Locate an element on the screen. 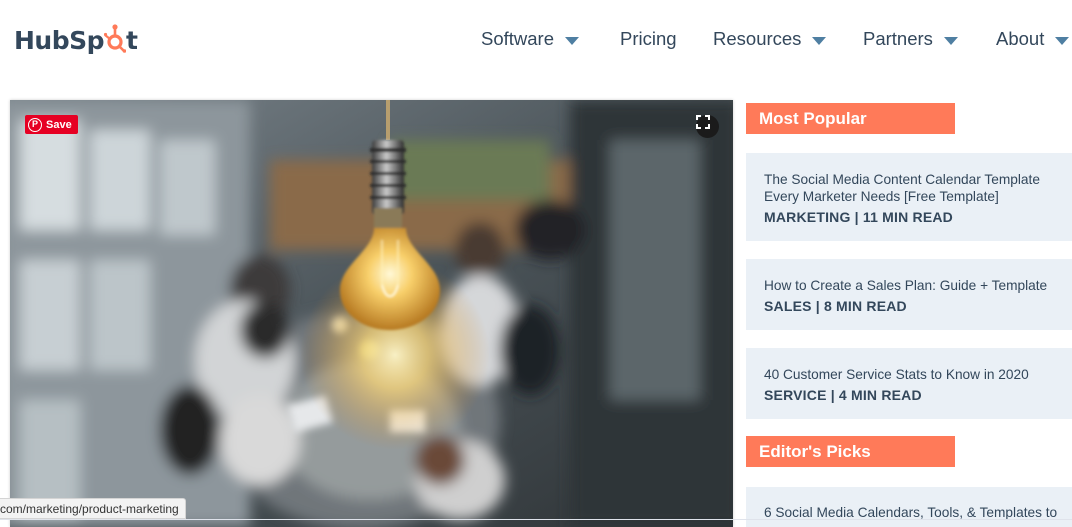 The width and height of the screenshot is (1072, 527). nav-software-label: Software is located at coordinates (518, 38).